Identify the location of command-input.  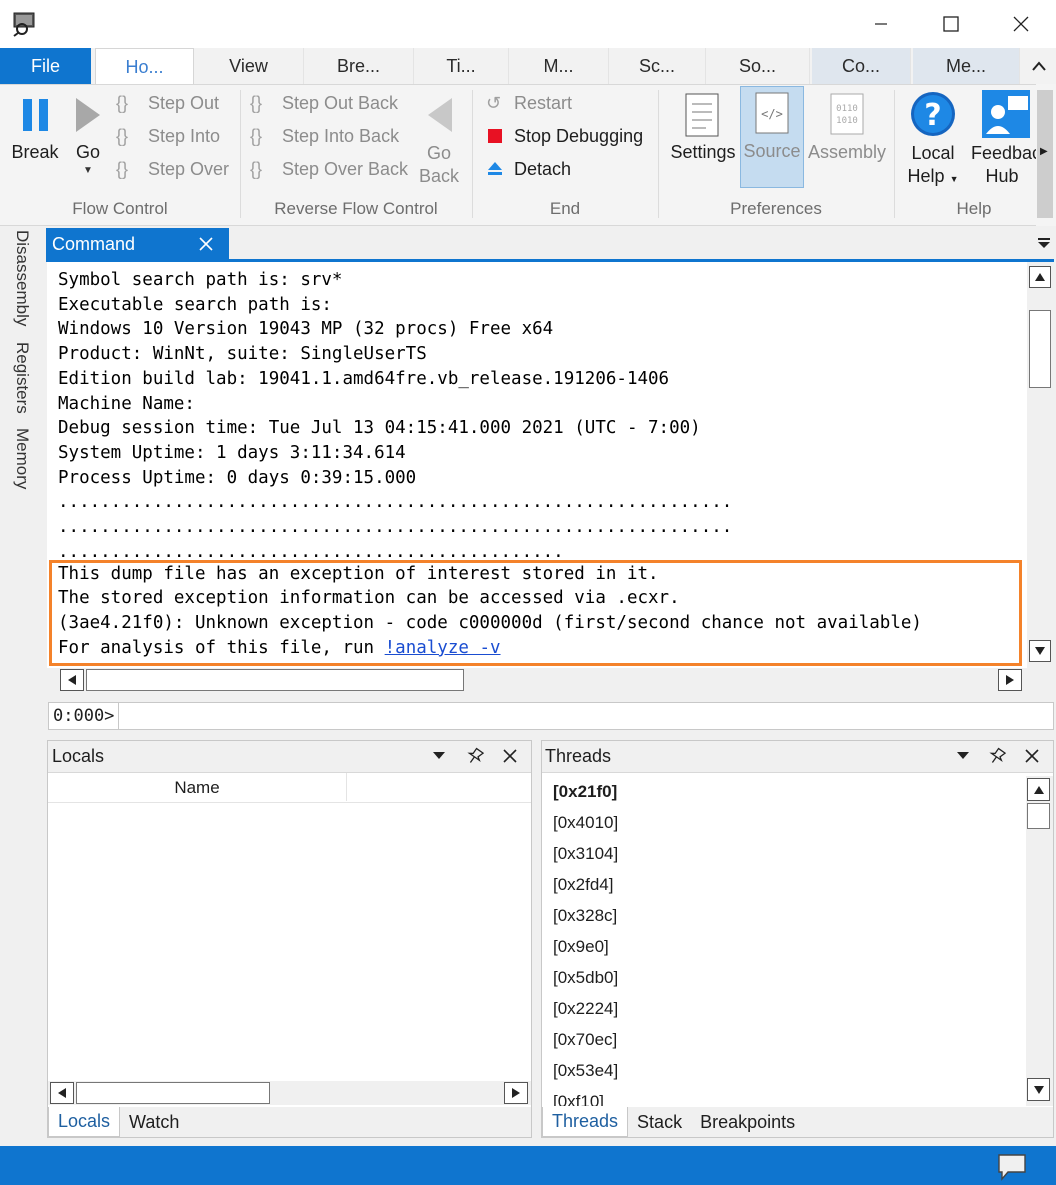
(586, 716).